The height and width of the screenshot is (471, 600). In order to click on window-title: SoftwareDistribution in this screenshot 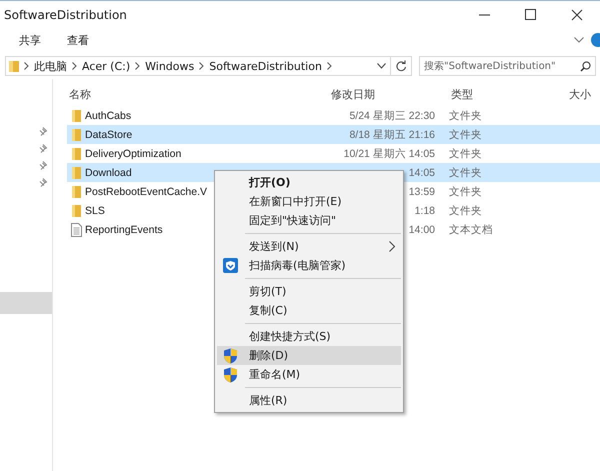, I will do `click(65, 15)`.